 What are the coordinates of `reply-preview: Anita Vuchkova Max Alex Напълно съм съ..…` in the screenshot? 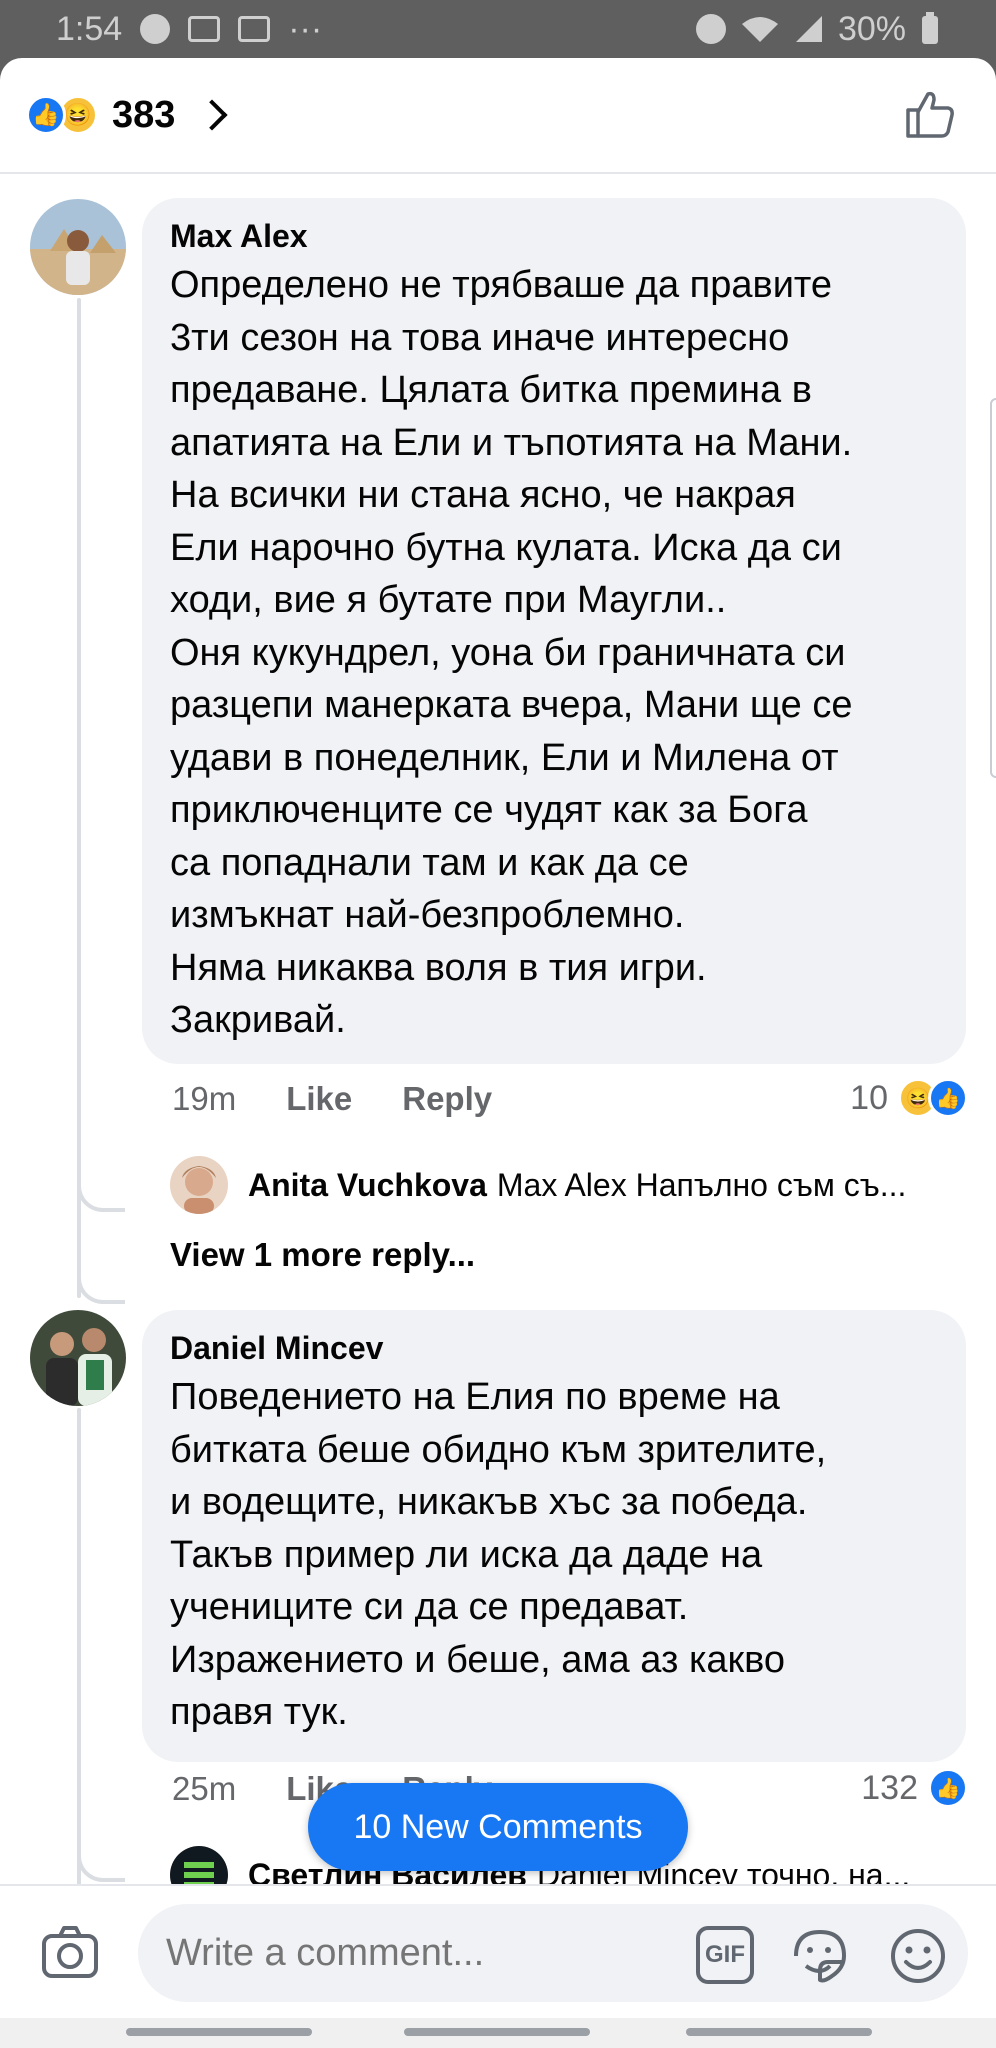 It's located at (561, 1185).